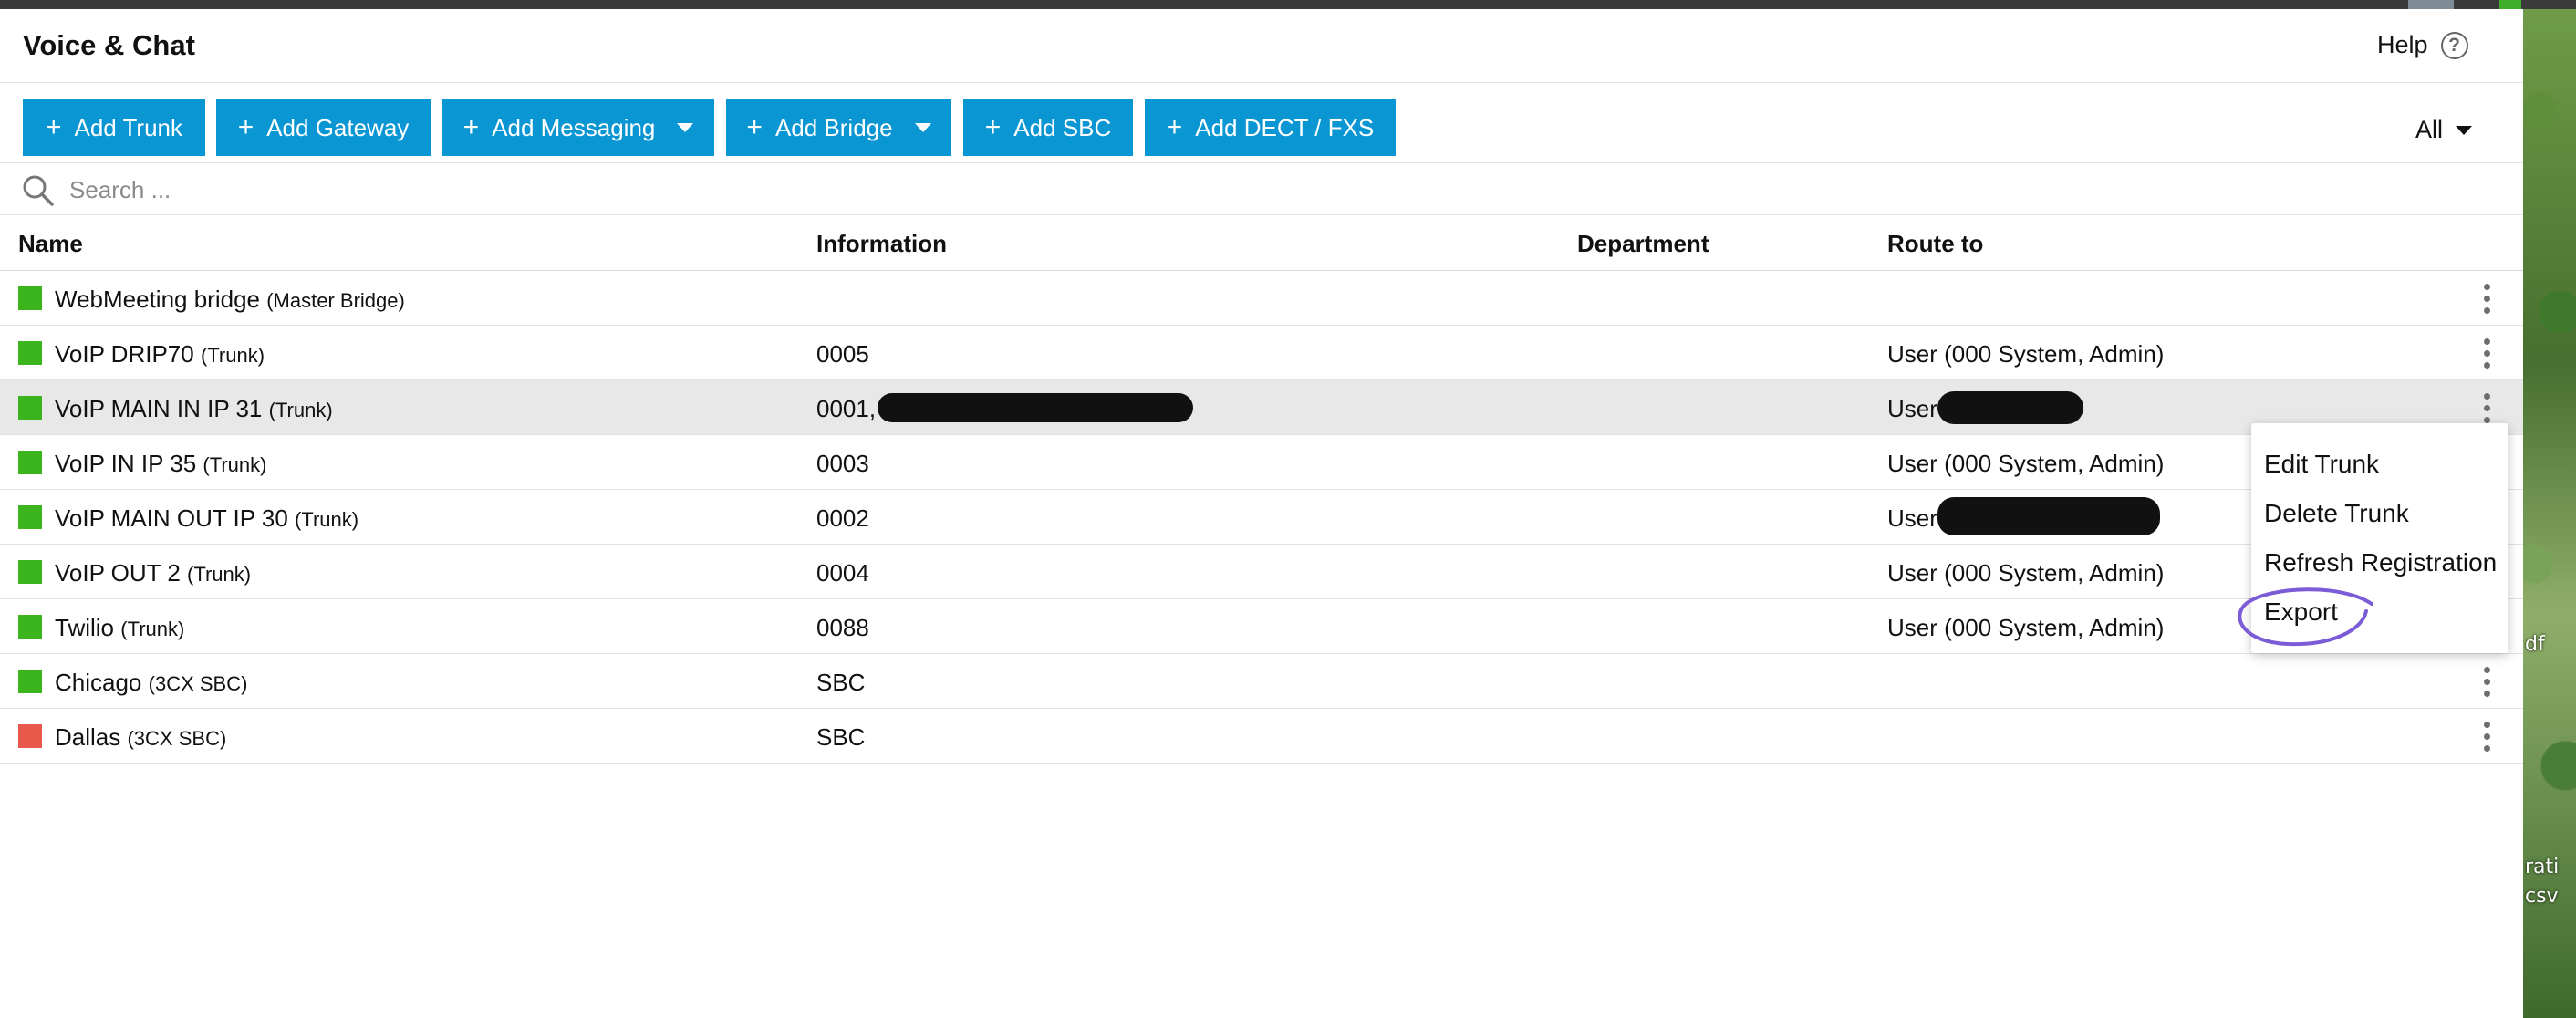 The image size is (2576, 1018). What do you see at coordinates (842, 627) in the screenshot?
I see `row-information: 0088` at bounding box center [842, 627].